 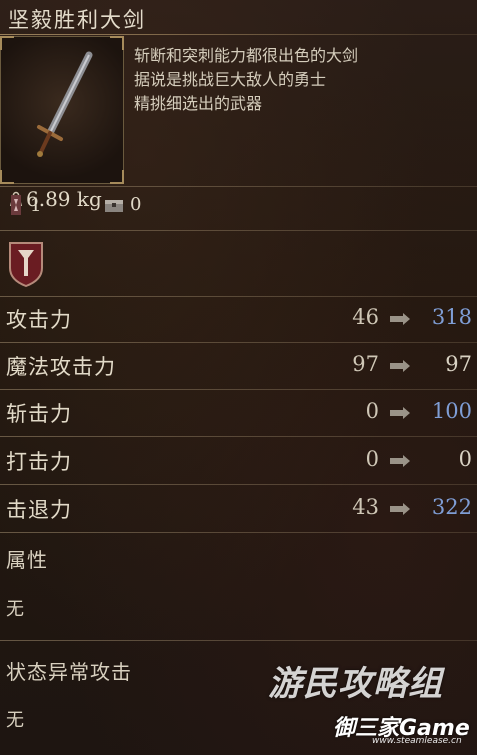 I want to click on storage-chest-icon, so click(x=114, y=205).